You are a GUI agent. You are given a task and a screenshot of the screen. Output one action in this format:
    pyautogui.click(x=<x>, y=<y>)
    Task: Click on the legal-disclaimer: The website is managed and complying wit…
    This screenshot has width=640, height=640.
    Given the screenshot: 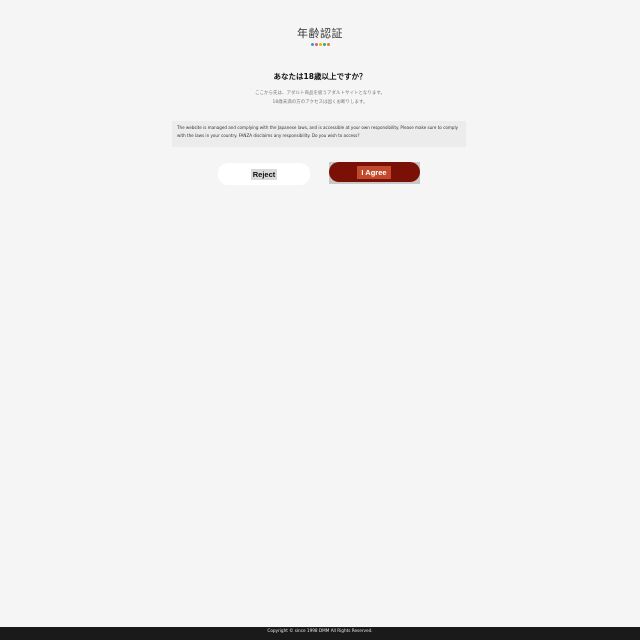 What is the action you would take?
    pyautogui.click(x=319, y=134)
    